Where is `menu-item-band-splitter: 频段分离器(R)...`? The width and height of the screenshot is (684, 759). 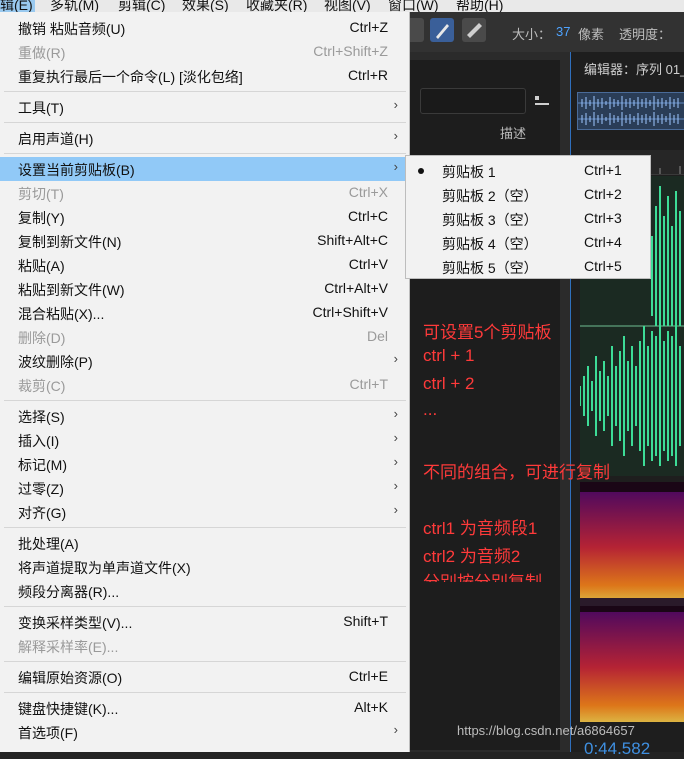
menu-item-band-splitter: 频段分离器(R)... is located at coordinates (205, 591).